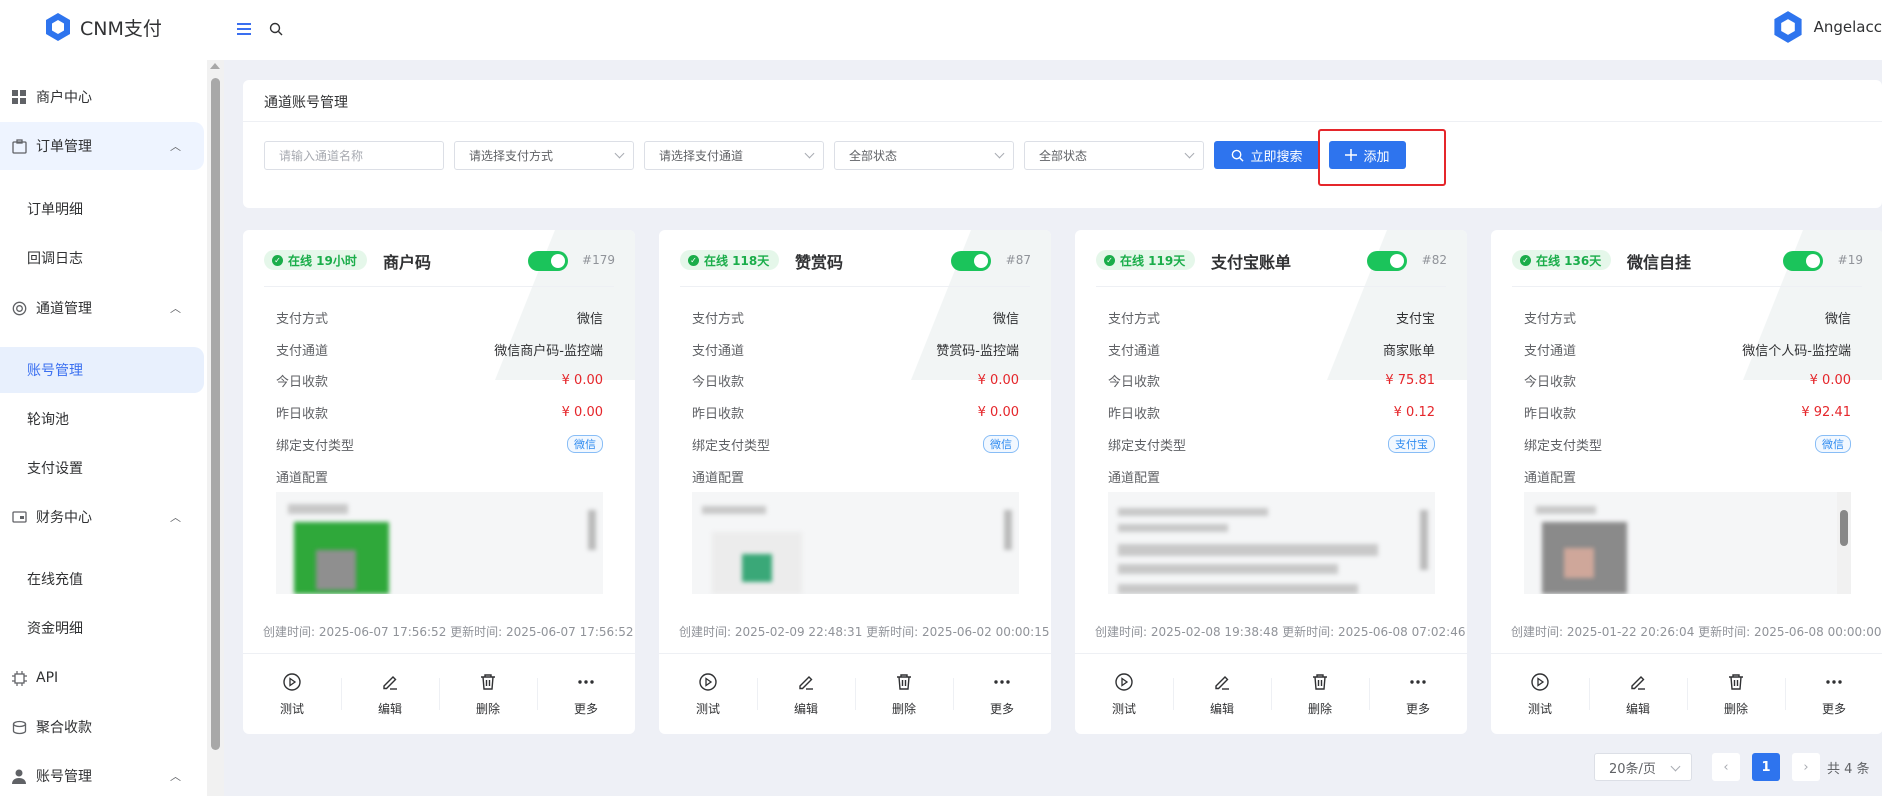 This screenshot has height=796, width=1882. I want to click on sidebar-item-channels: 通道管理 ︿, so click(102, 308).